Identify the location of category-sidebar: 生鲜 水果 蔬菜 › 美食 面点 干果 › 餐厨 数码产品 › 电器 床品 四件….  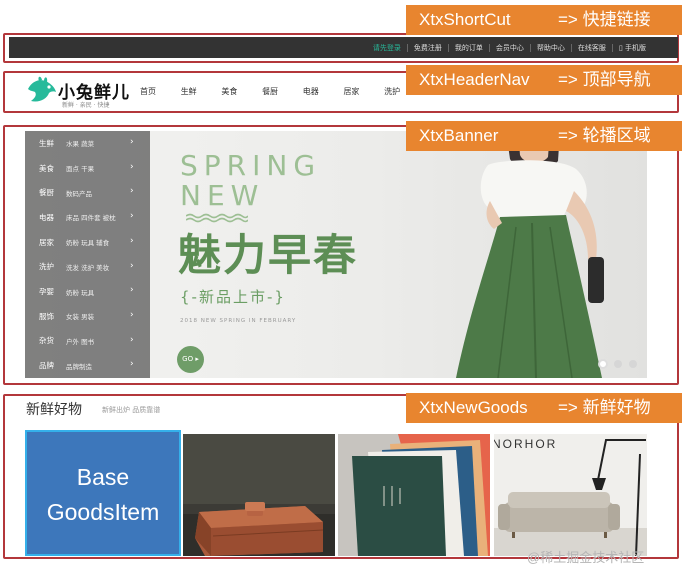
(87, 254).